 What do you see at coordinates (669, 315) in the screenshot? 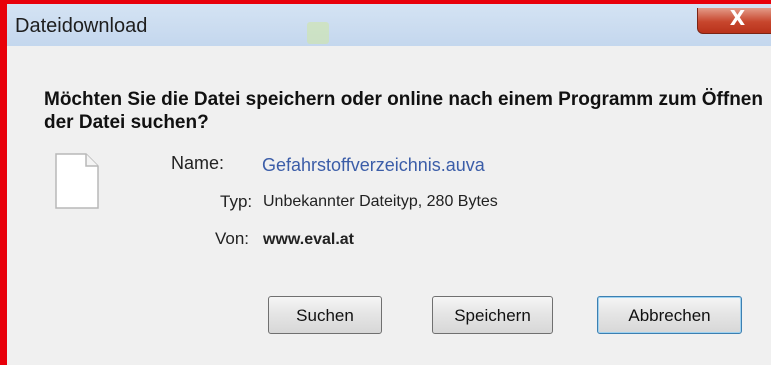
I see `cancel-button: Abbrechen` at bounding box center [669, 315].